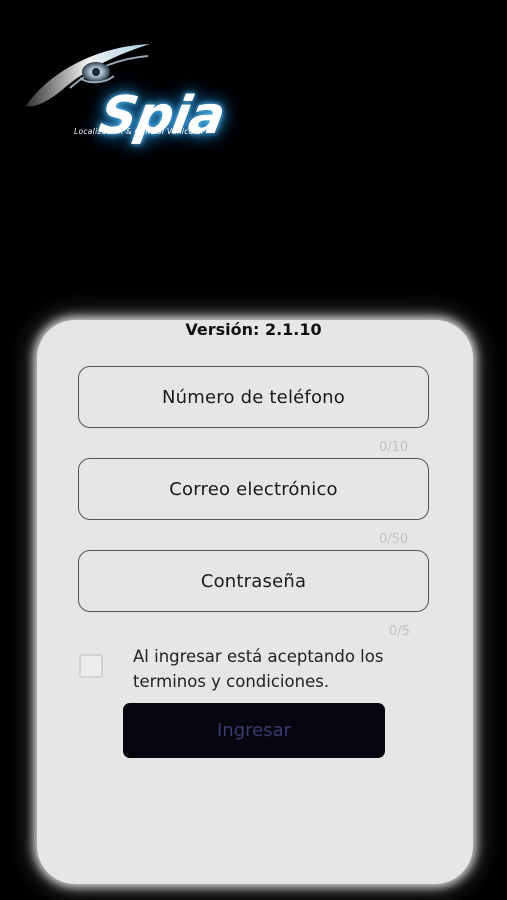 Image resolution: width=507 pixels, height=900 pixels. Describe the element at coordinates (142, 92) in the screenshot. I see `spia-logo: Spia Localización & Control Vehicular` at that location.